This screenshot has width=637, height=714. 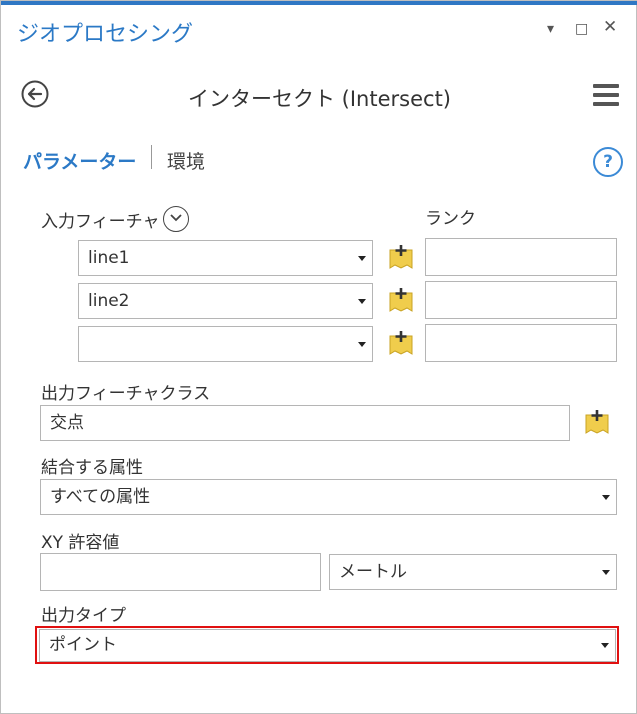 What do you see at coordinates (550, 29) in the screenshot?
I see `pane-options-dropdown-icon: ▾` at bounding box center [550, 29].